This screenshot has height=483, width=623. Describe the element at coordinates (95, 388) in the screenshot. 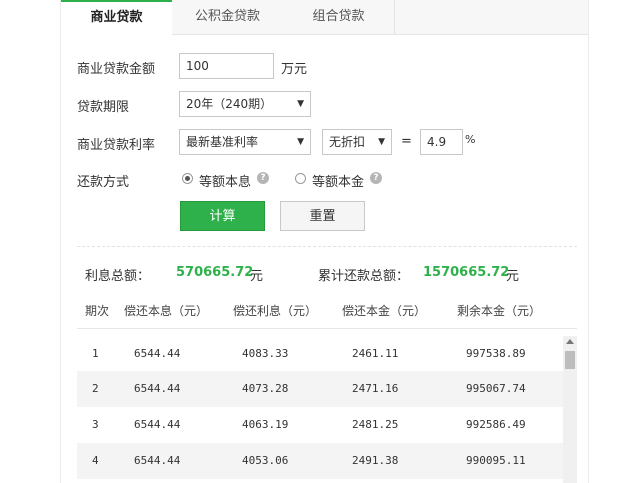

I see `cell-period: 2` at that location.